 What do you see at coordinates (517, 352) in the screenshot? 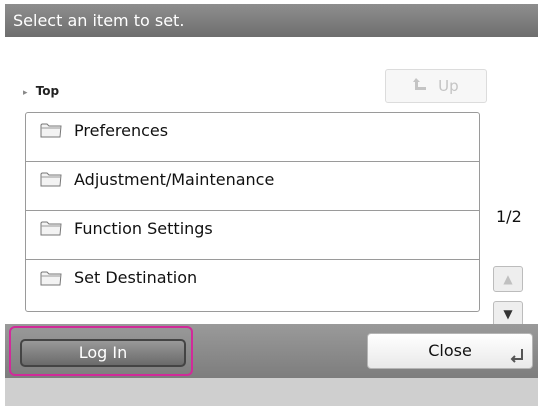
I see `enter-icon` at bounding box center [517, 352].